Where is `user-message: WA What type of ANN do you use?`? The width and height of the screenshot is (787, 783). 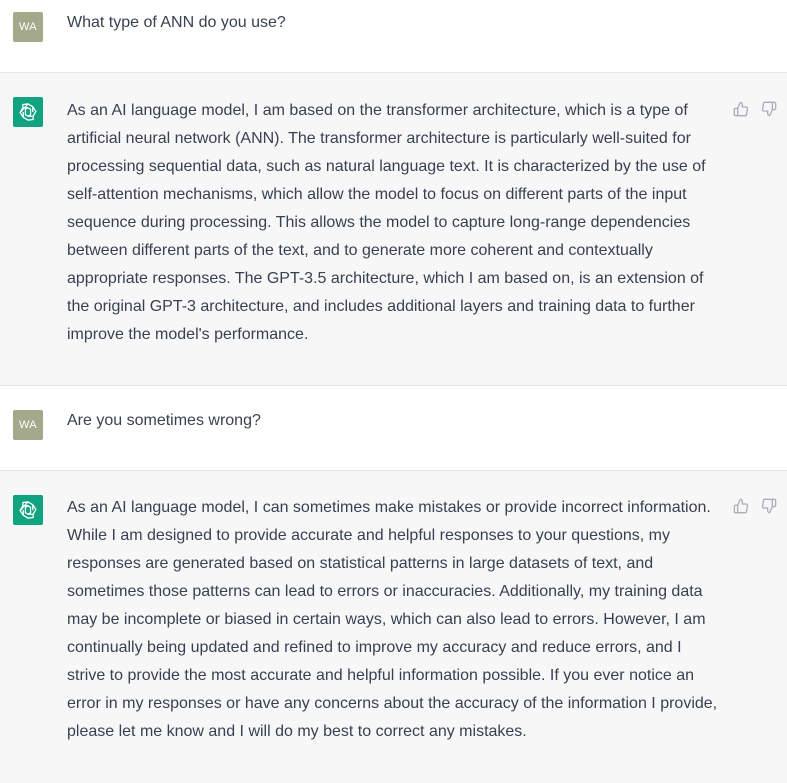
user-message: WA What type of ANN do you use? is located at coordinates (393, 36).